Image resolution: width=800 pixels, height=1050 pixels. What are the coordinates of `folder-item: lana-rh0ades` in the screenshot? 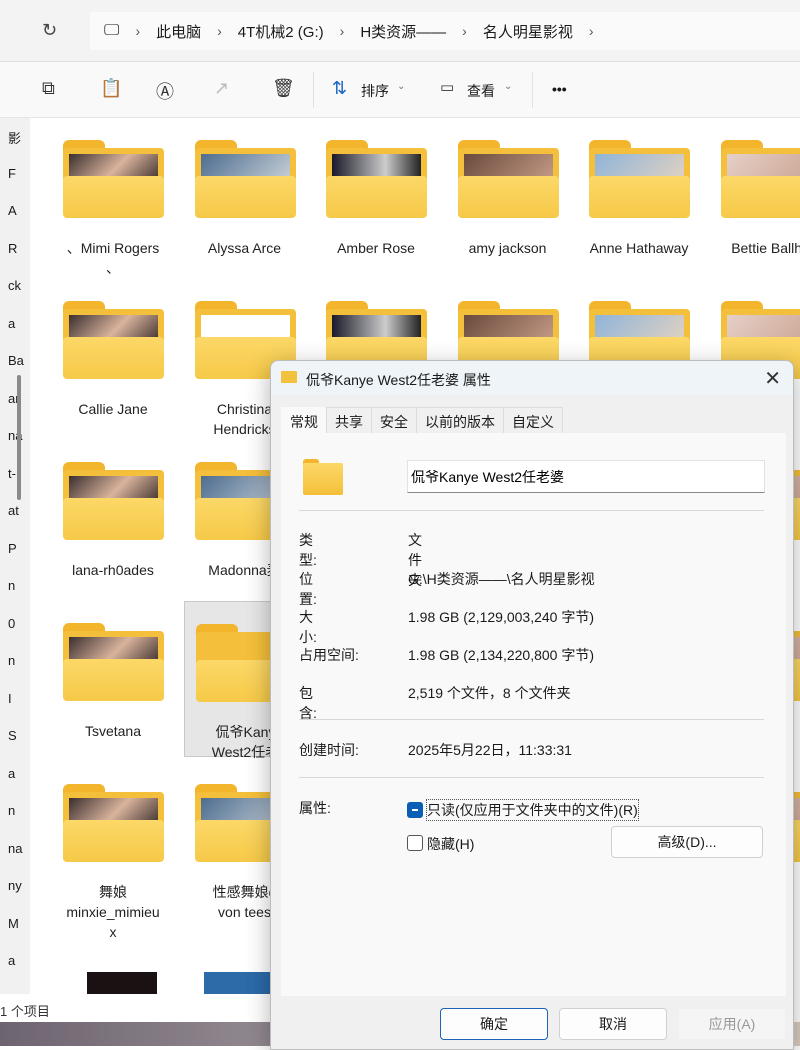 It's located at (113, 518).